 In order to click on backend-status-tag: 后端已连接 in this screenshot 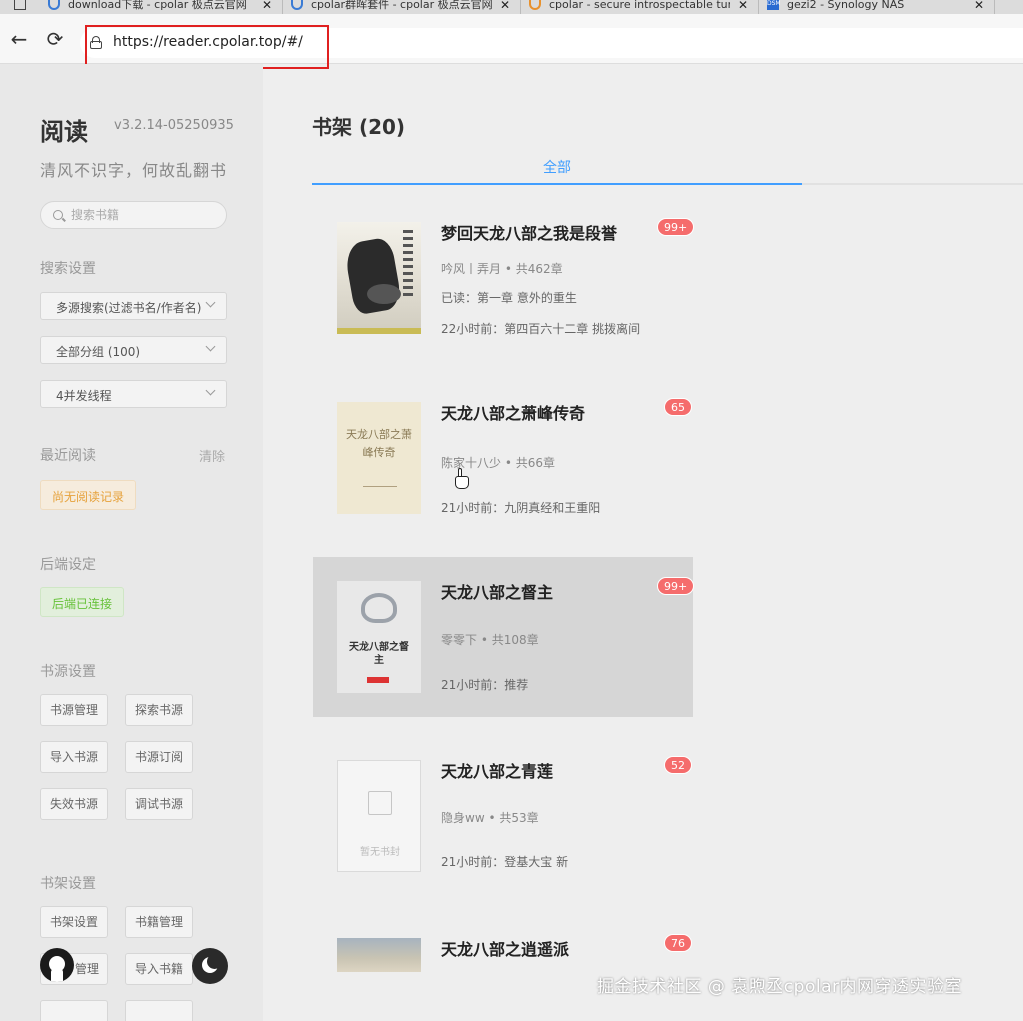, I will do `click(82, 602)`.